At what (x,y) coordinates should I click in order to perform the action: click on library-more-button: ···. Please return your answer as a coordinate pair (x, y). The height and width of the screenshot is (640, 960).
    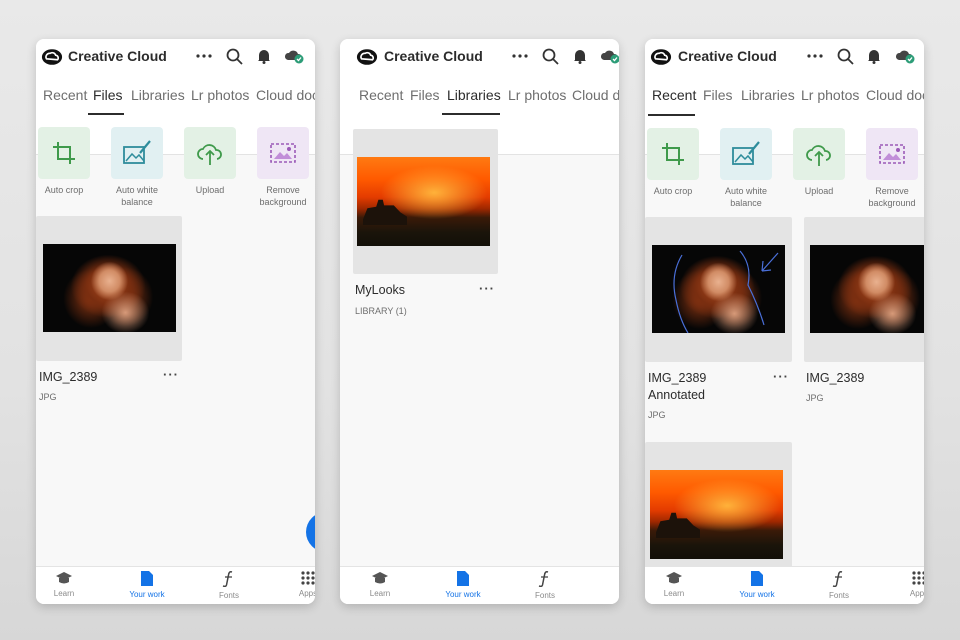
    Looking at the image, I should click on (487, 288).